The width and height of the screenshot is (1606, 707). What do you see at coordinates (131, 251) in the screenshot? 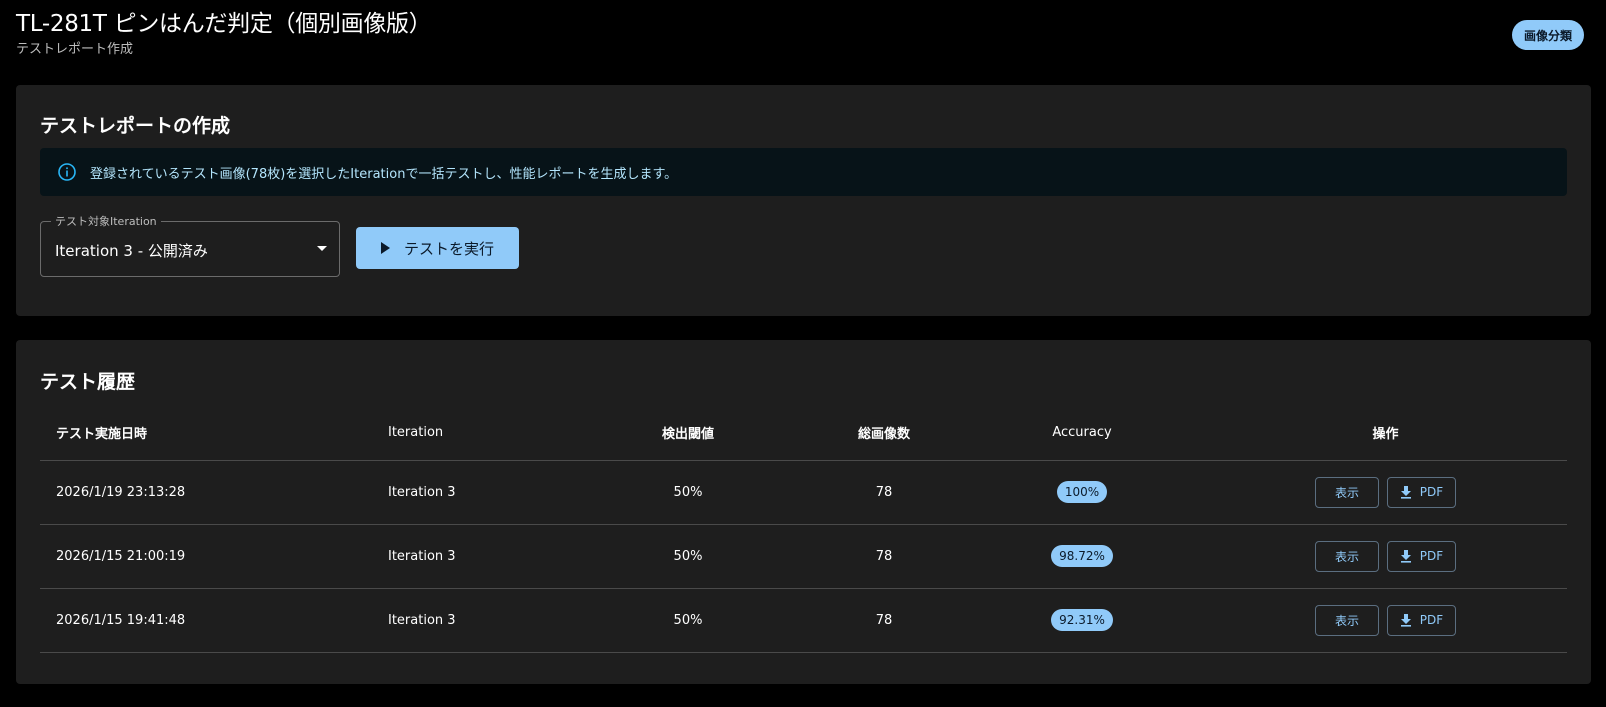
I see `iteration-select-value: Iteration 3 - 公開済み` at bounding box center [131, 251].